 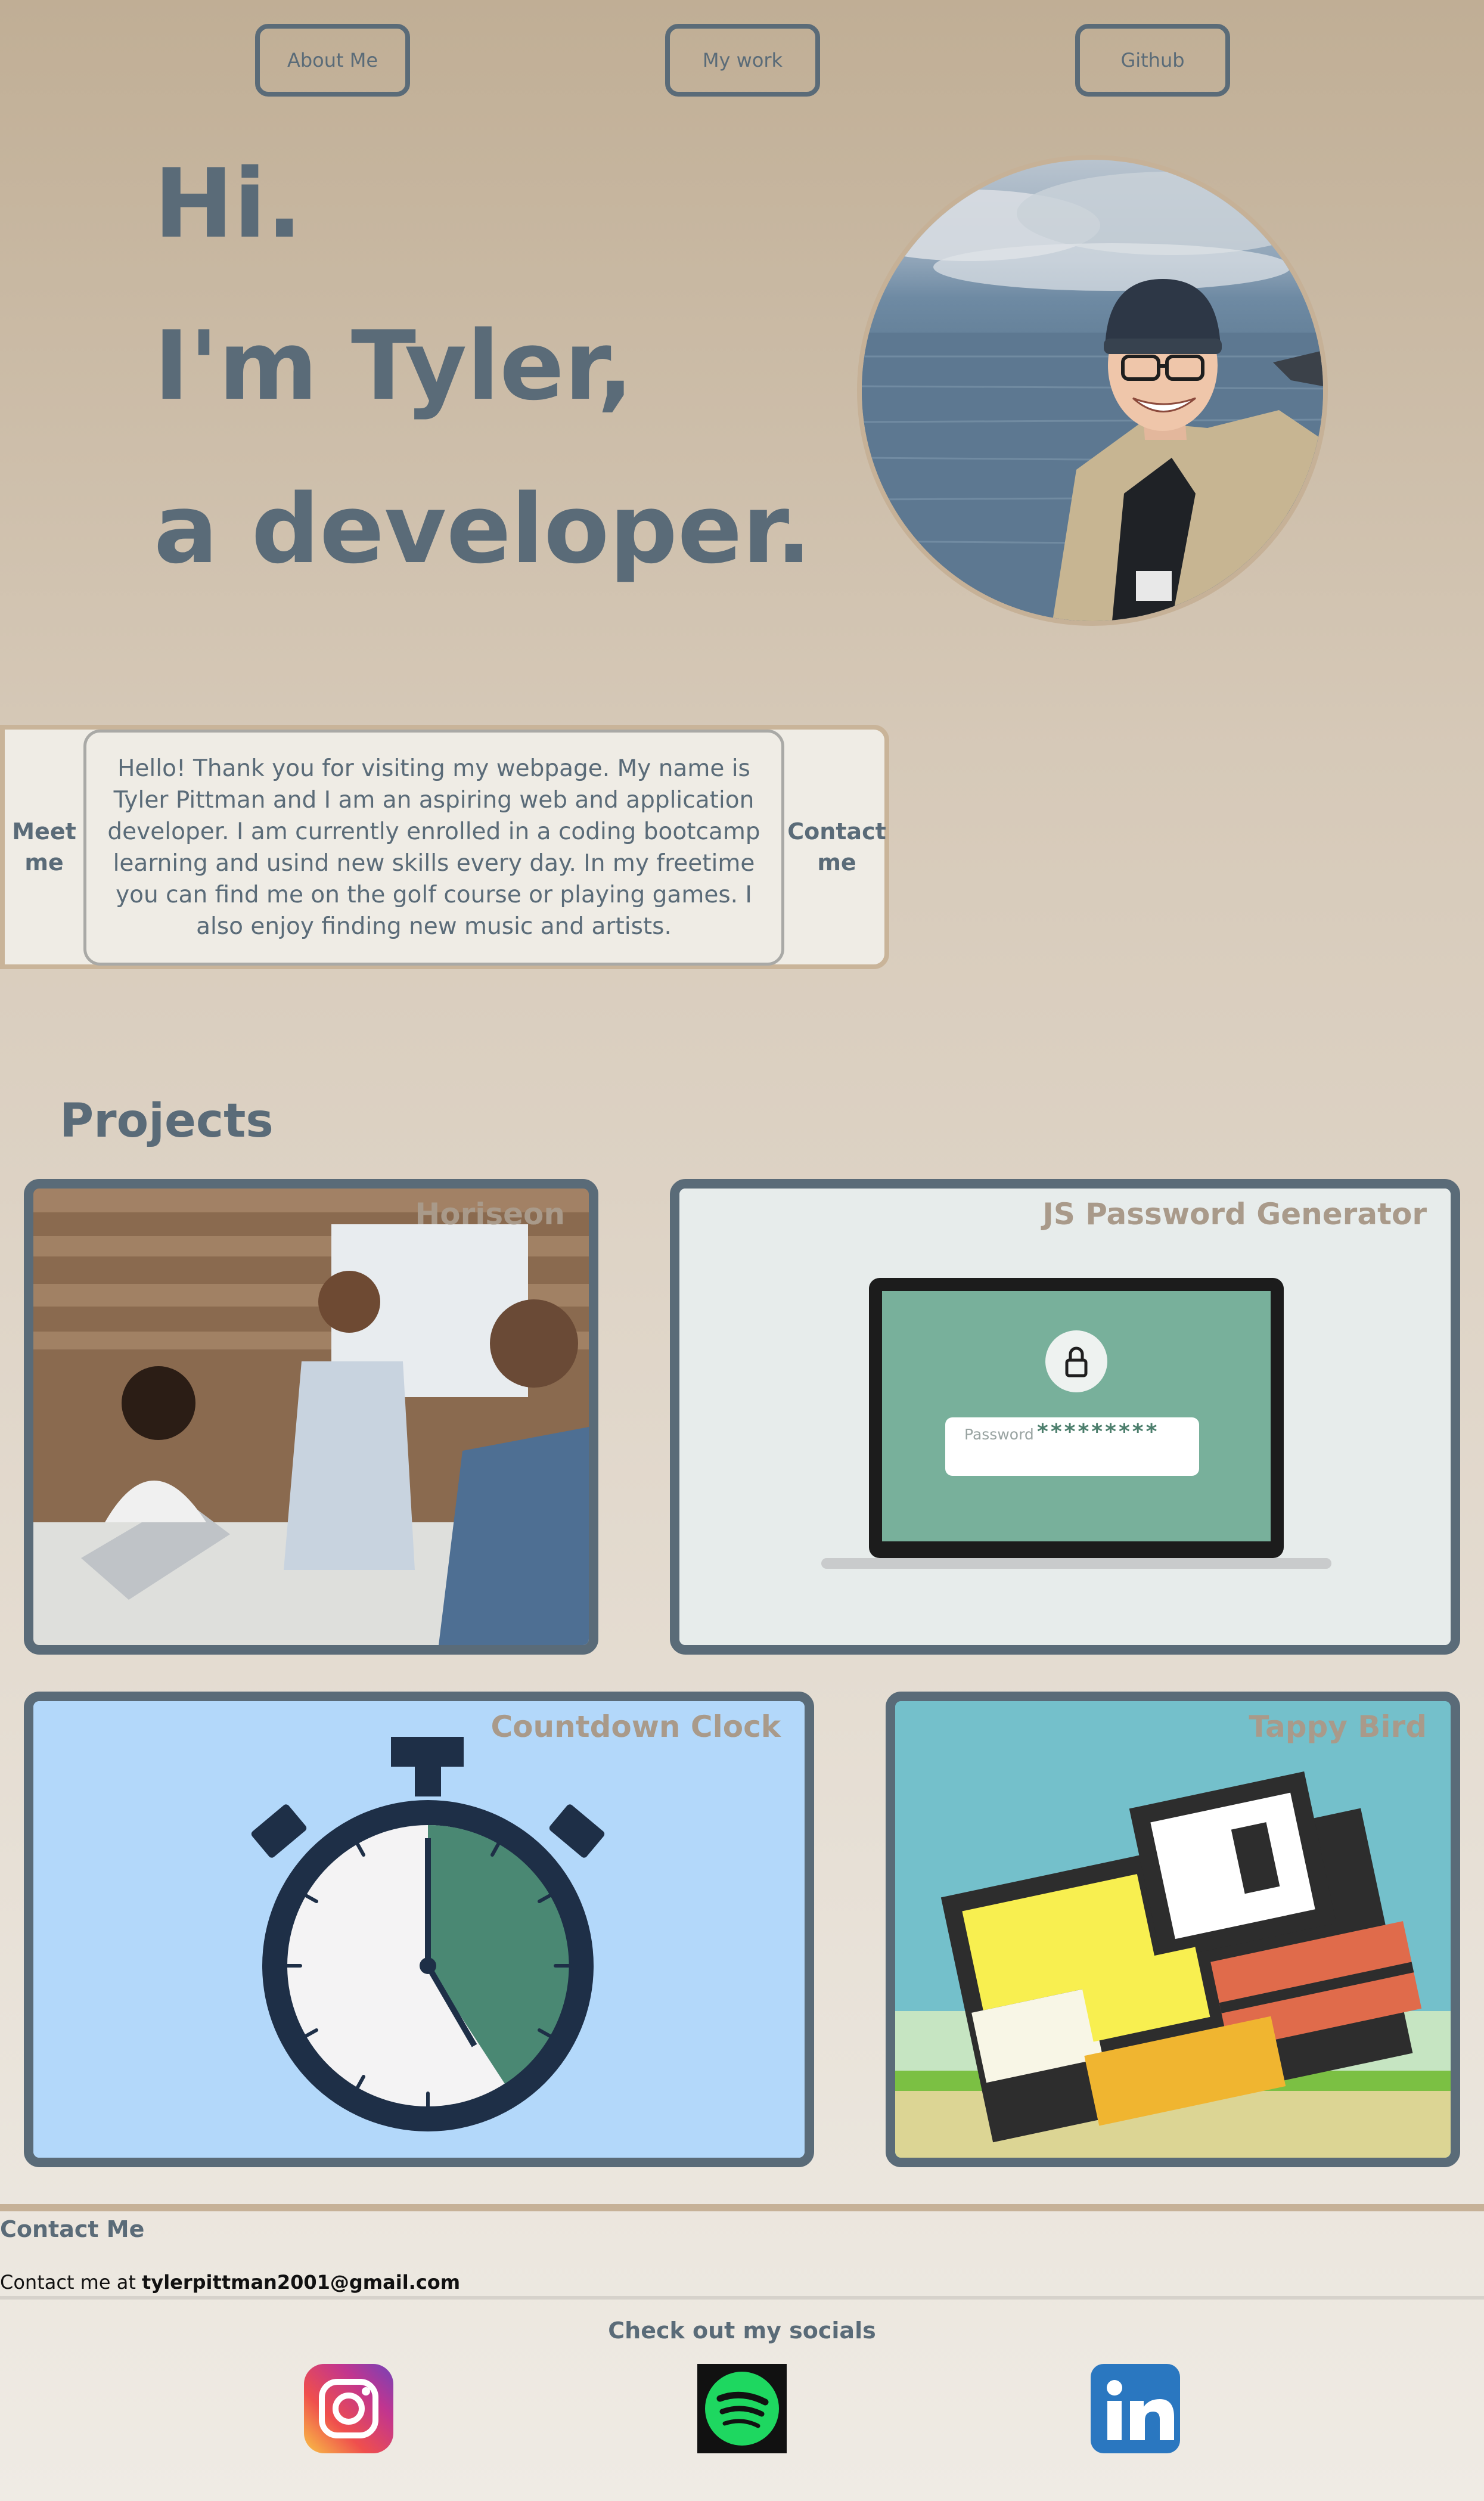 I want to click on project-card-countdown-clock: Countdown Clock, so click(x=419, y=1929).